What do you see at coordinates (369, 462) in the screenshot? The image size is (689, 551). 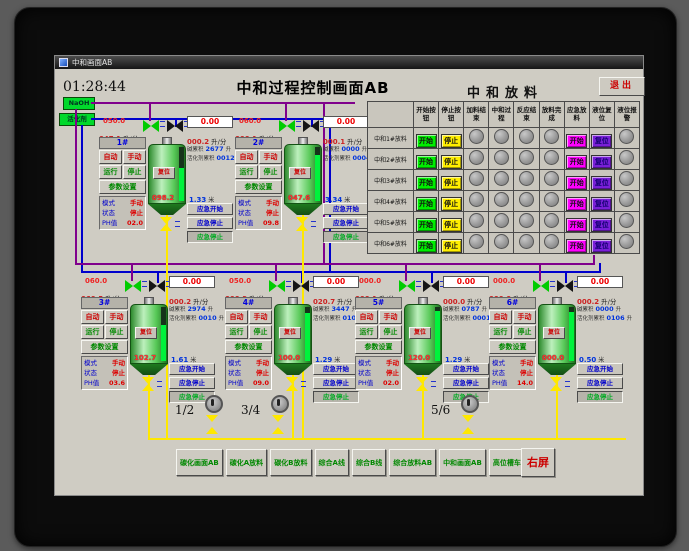 I see `nav-button: 综合B线` at bounding box center [369, 462].